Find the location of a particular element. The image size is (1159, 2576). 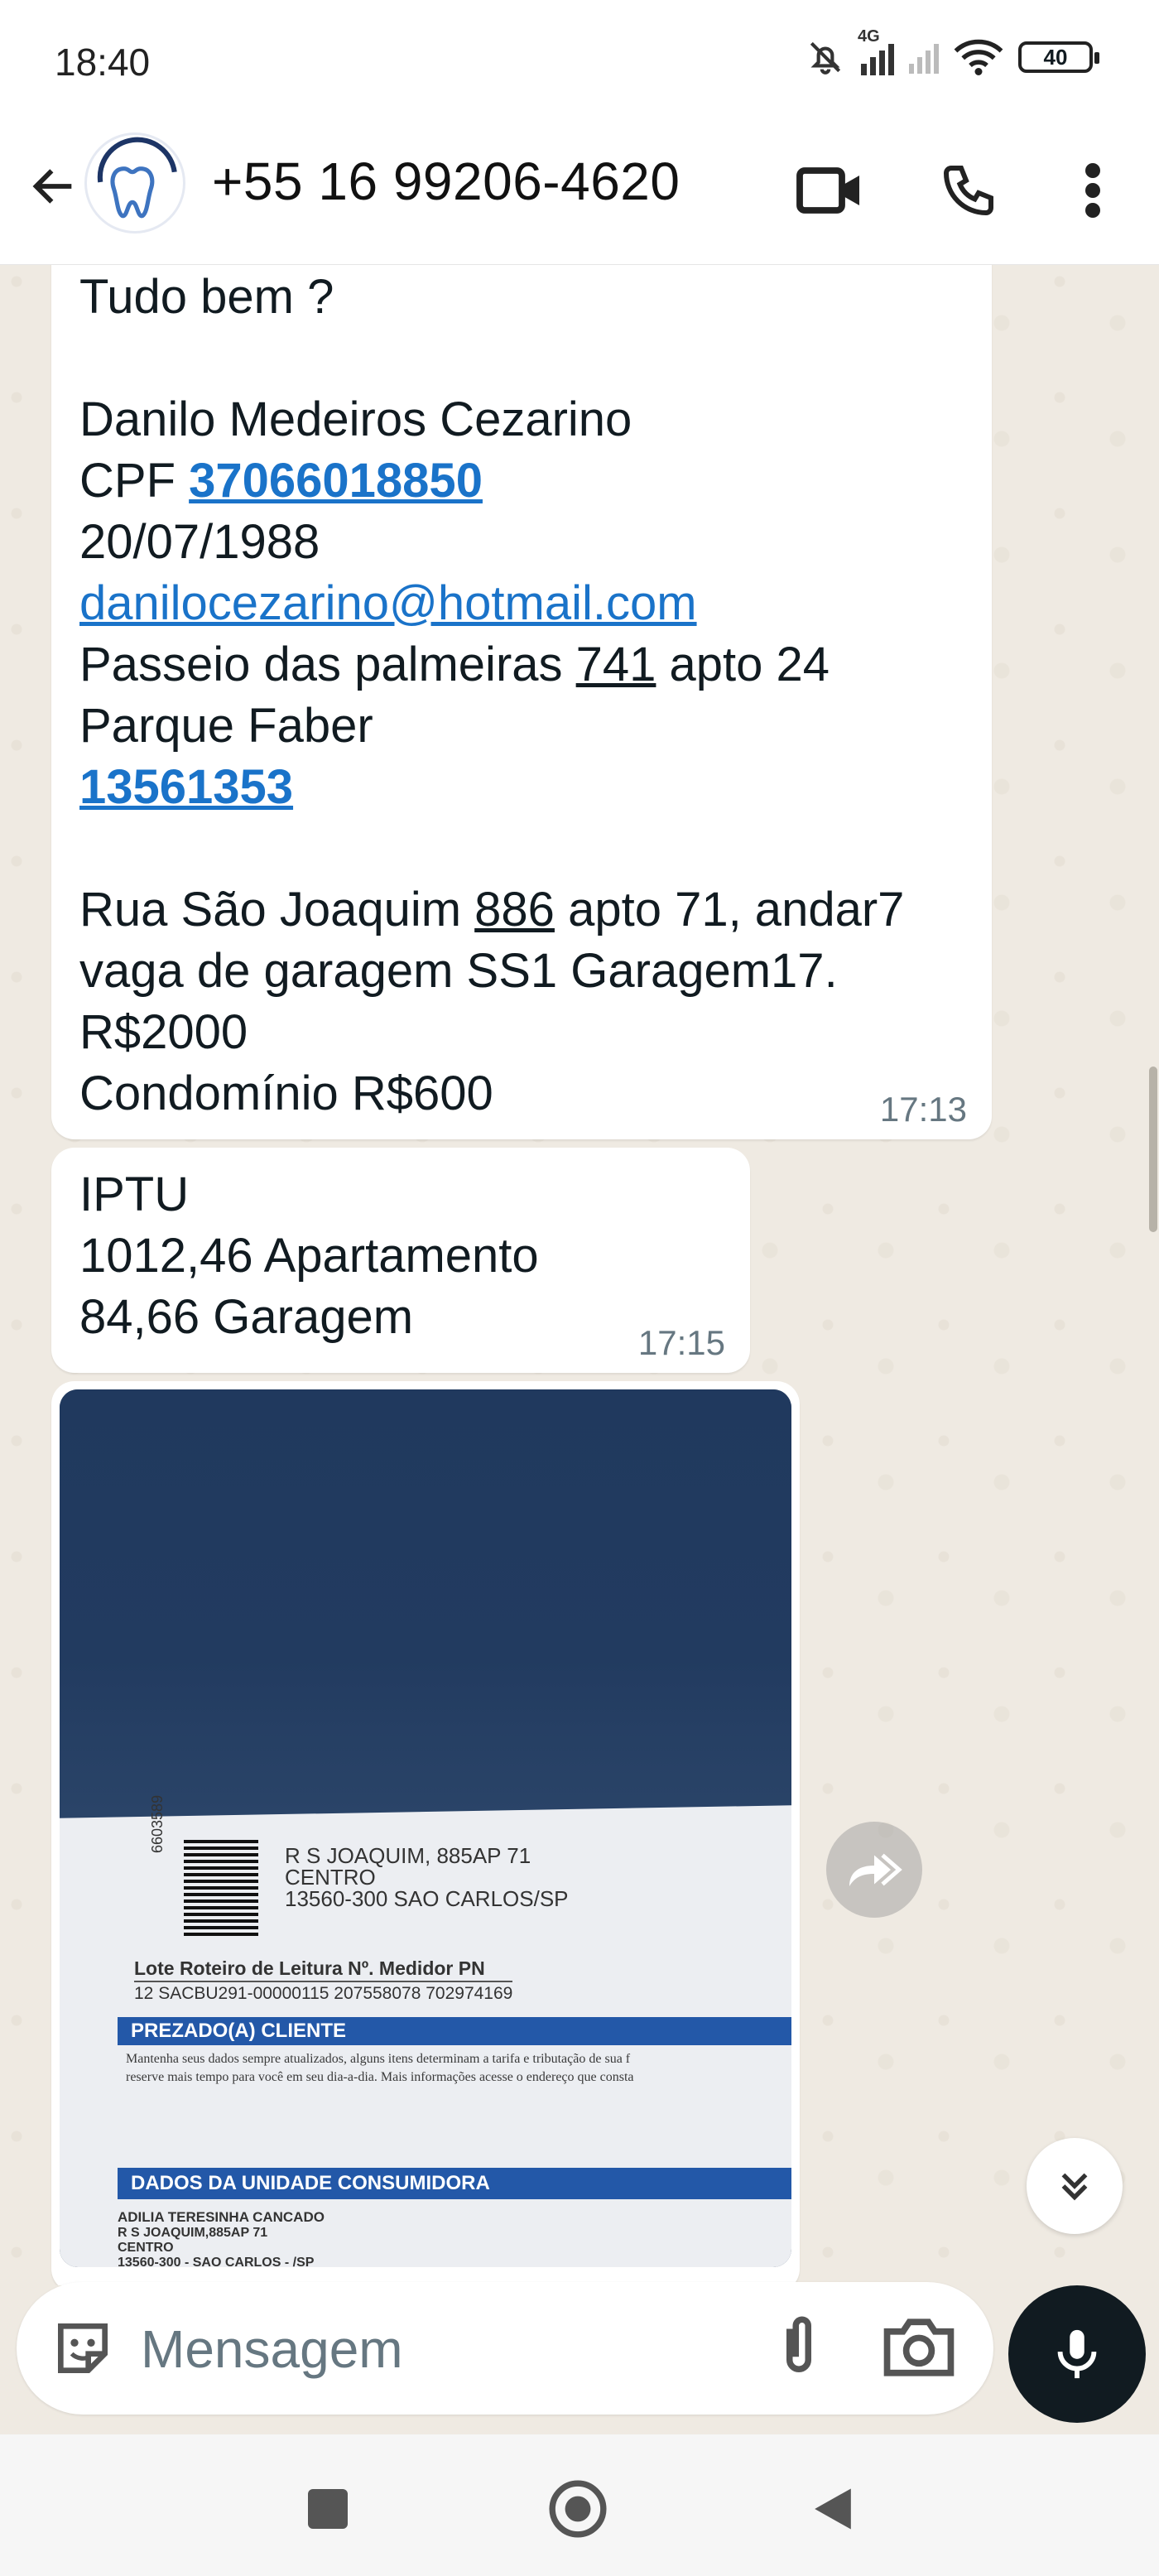

cep-link: 13561353 is located at coordinates (186, 787).